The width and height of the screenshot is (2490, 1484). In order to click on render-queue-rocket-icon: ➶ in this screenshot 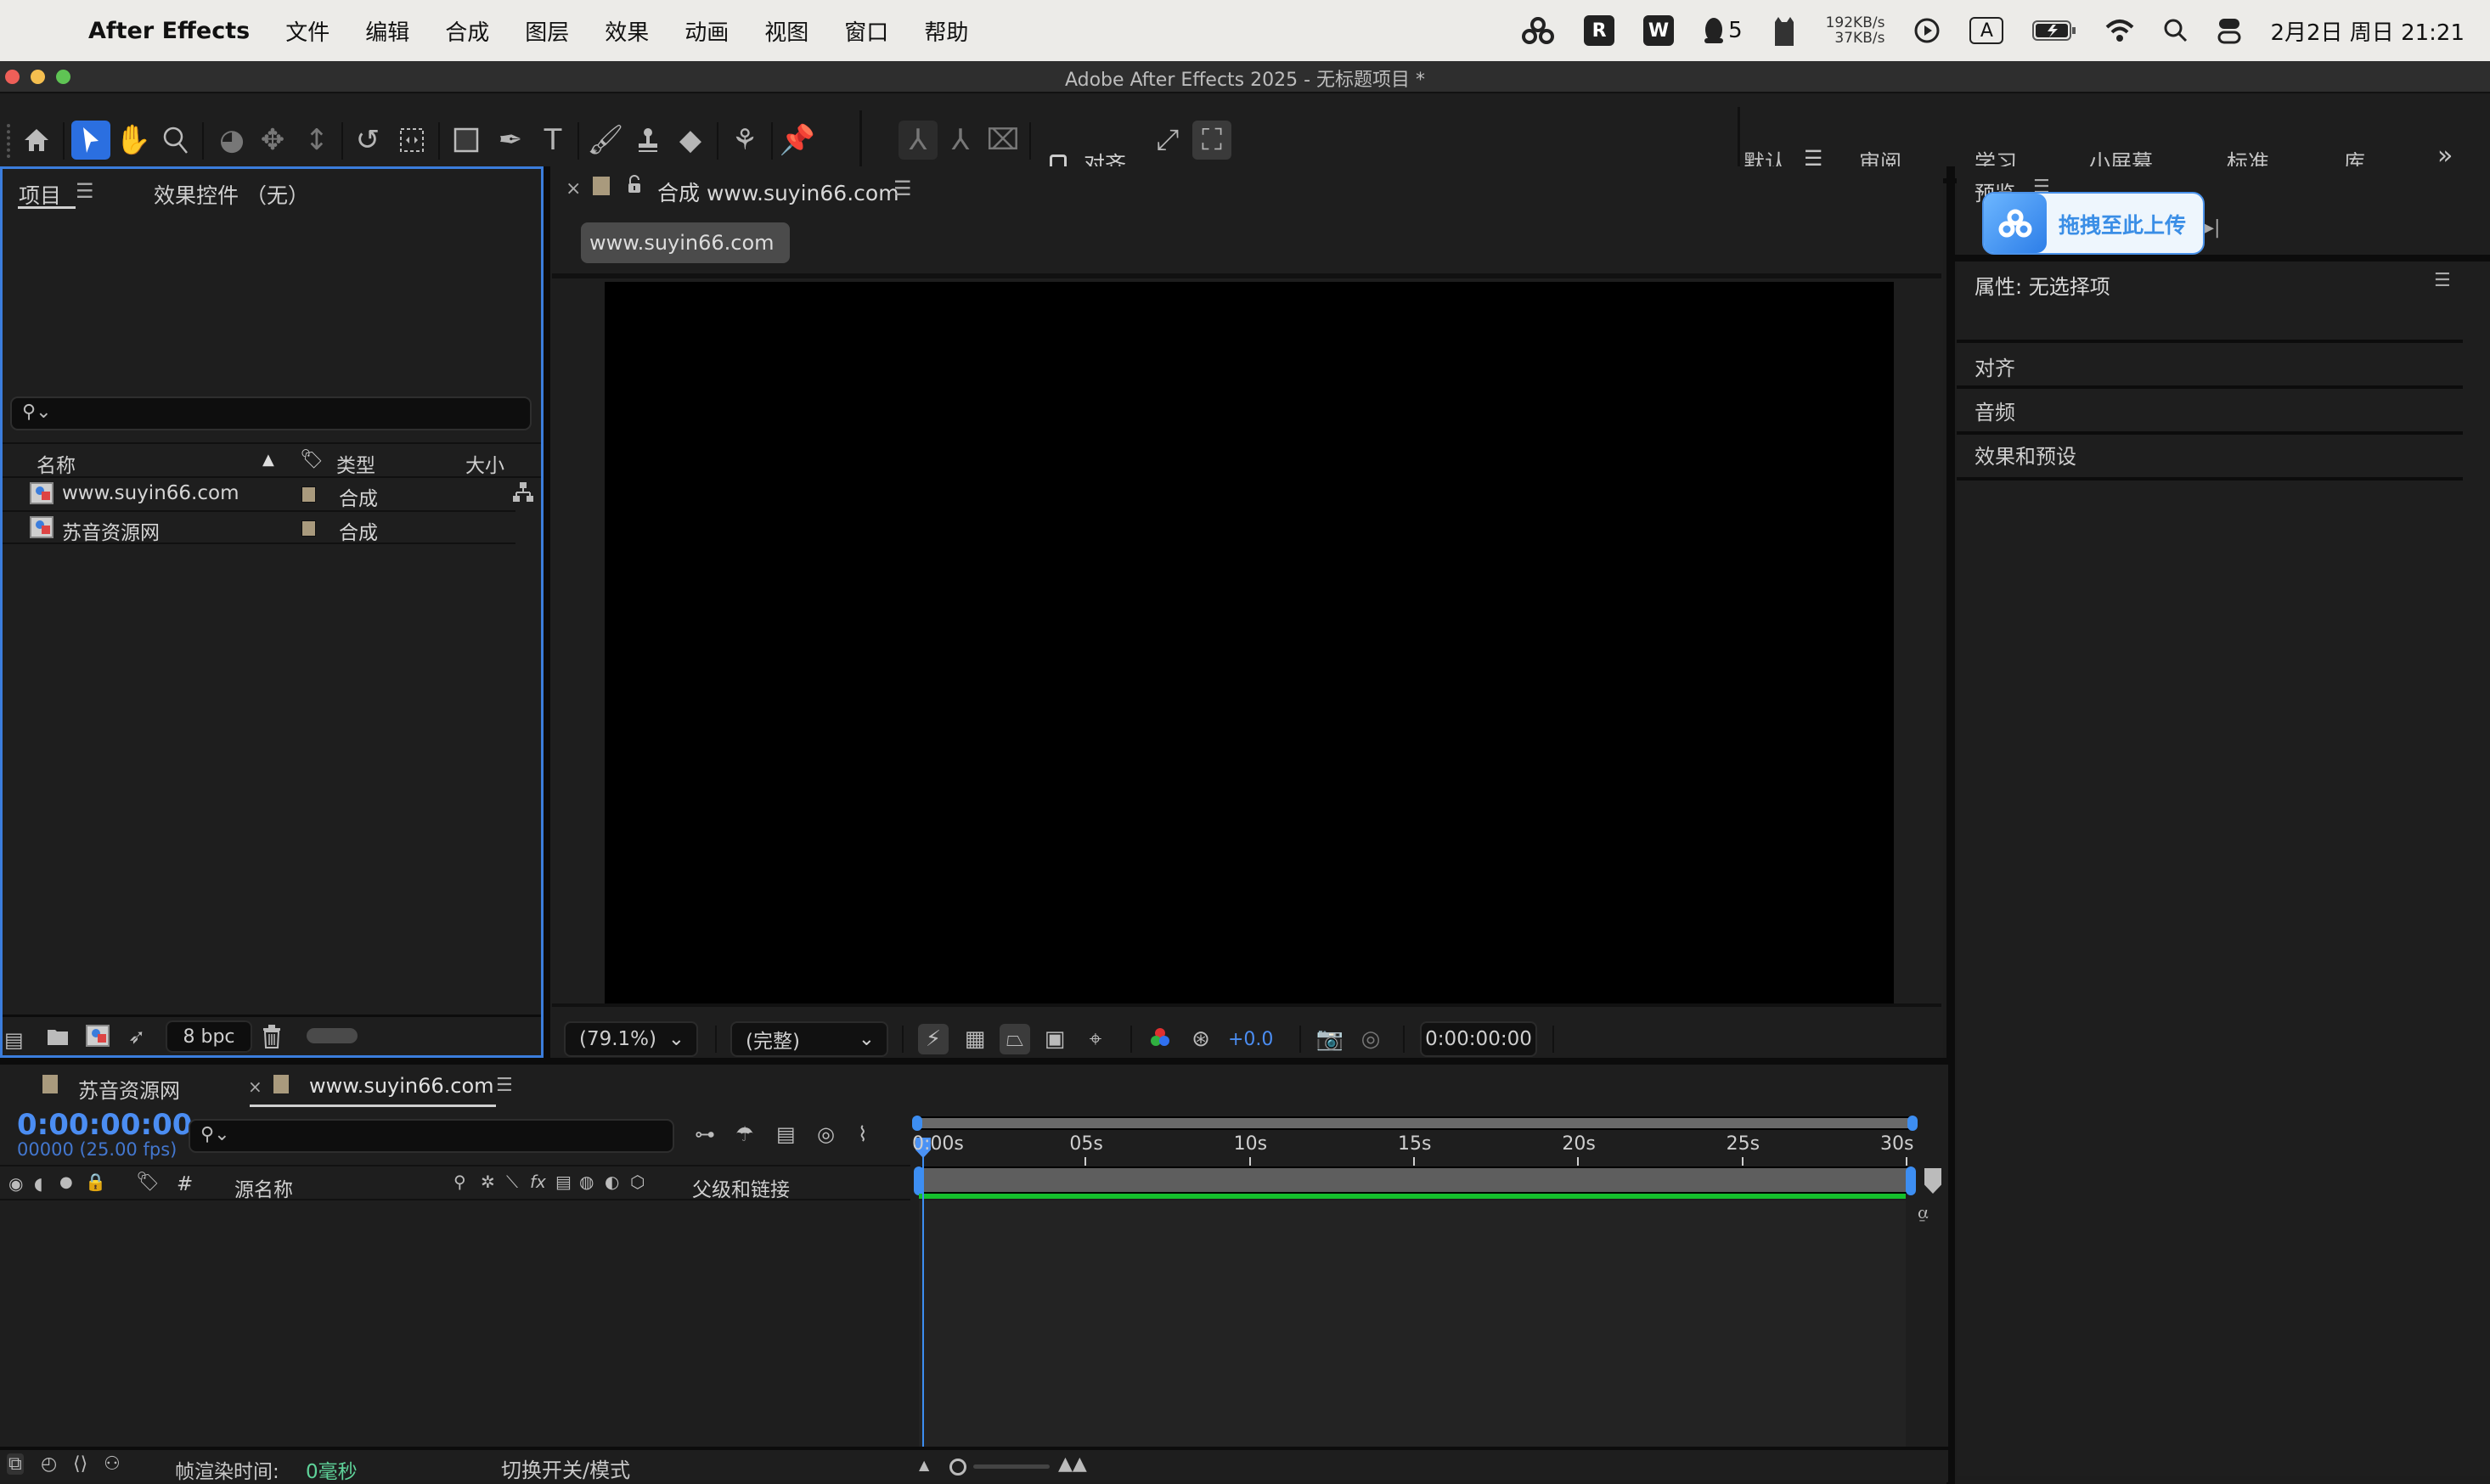, I will do `click(136, 1036)`.